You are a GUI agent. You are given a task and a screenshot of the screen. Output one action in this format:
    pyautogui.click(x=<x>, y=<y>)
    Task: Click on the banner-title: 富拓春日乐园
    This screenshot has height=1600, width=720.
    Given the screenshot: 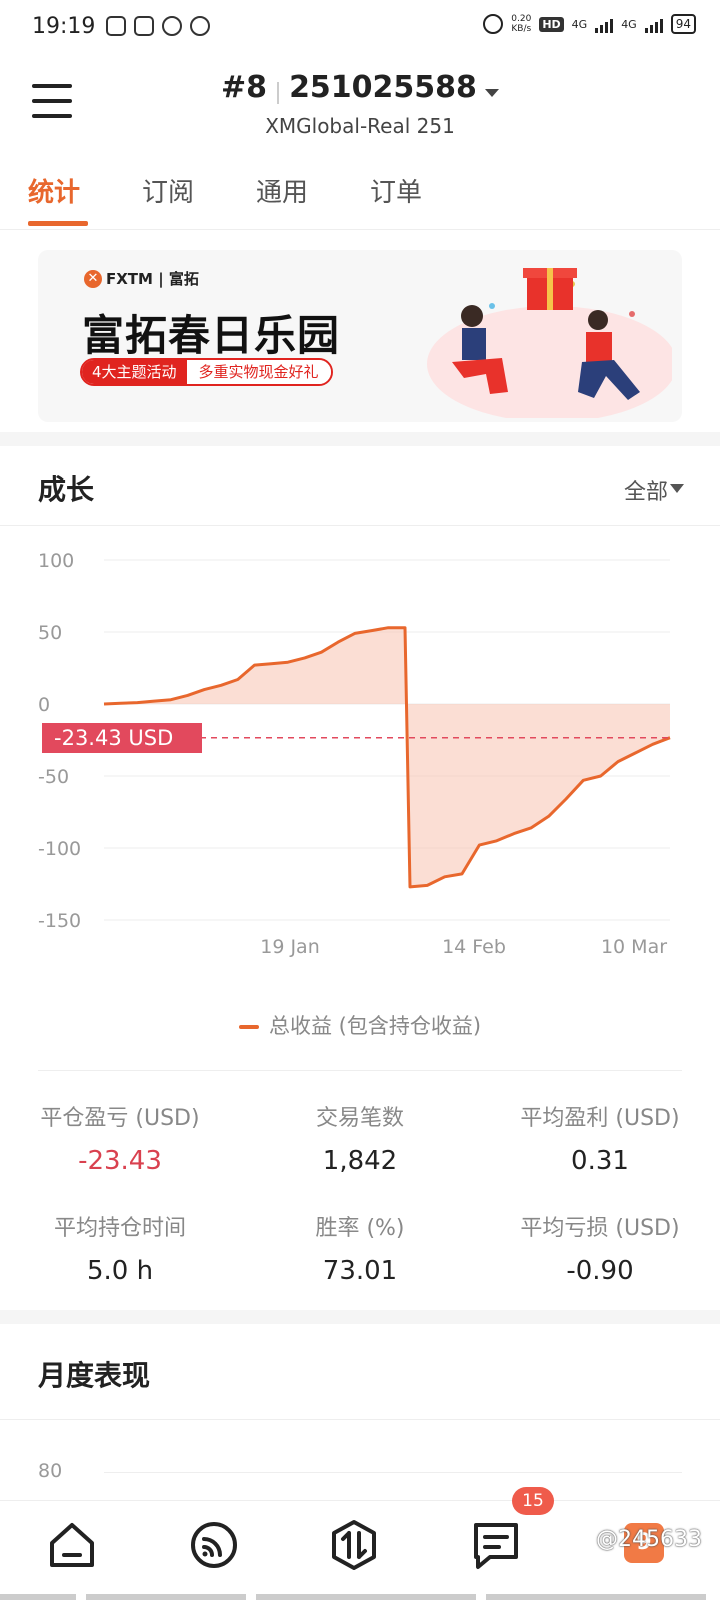 What is the action you would take?
    pyautogui.click(x=211, y=335)
    